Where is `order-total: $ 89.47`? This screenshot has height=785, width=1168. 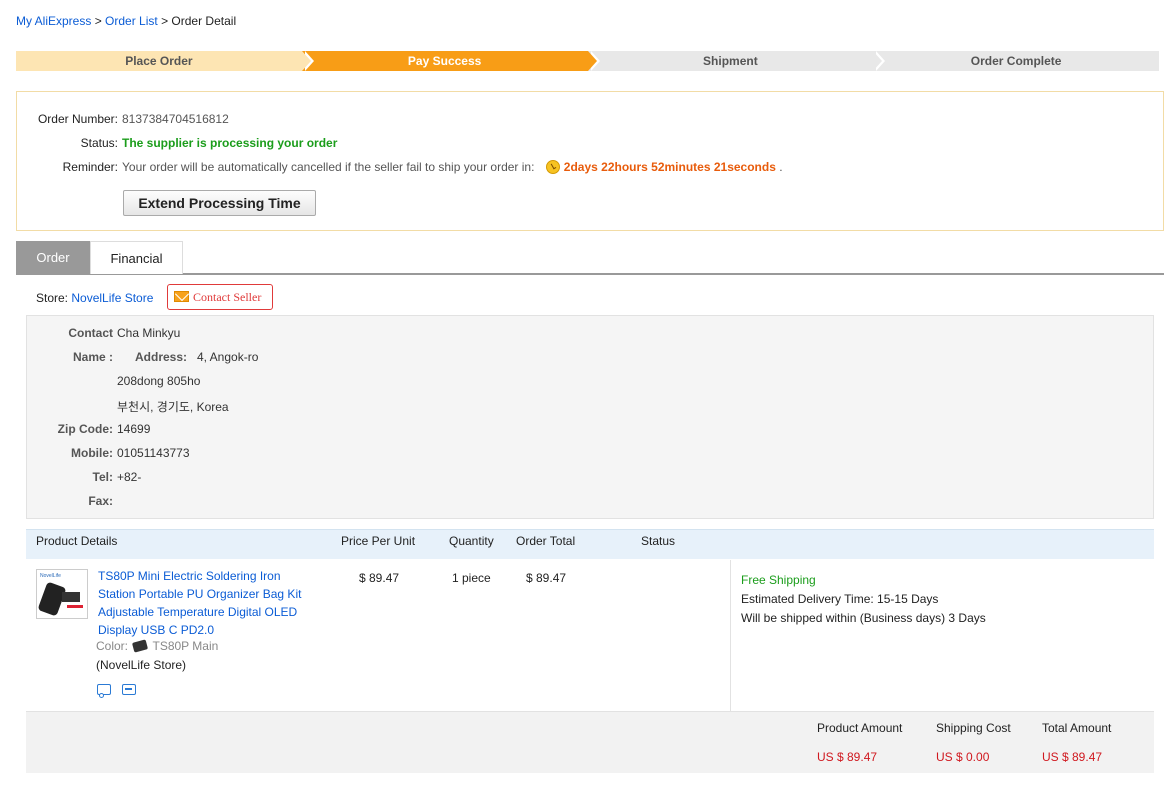 order-total: $ 89.47 is located at coordinates (546, 578).